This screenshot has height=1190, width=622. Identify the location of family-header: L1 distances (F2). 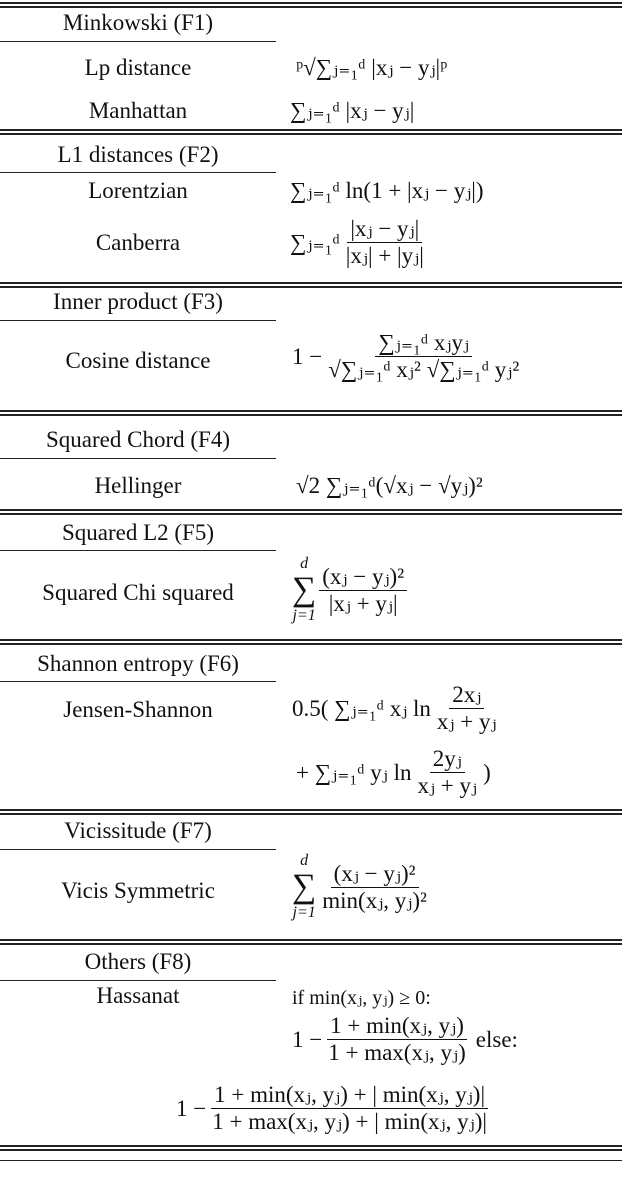
(138, 154).